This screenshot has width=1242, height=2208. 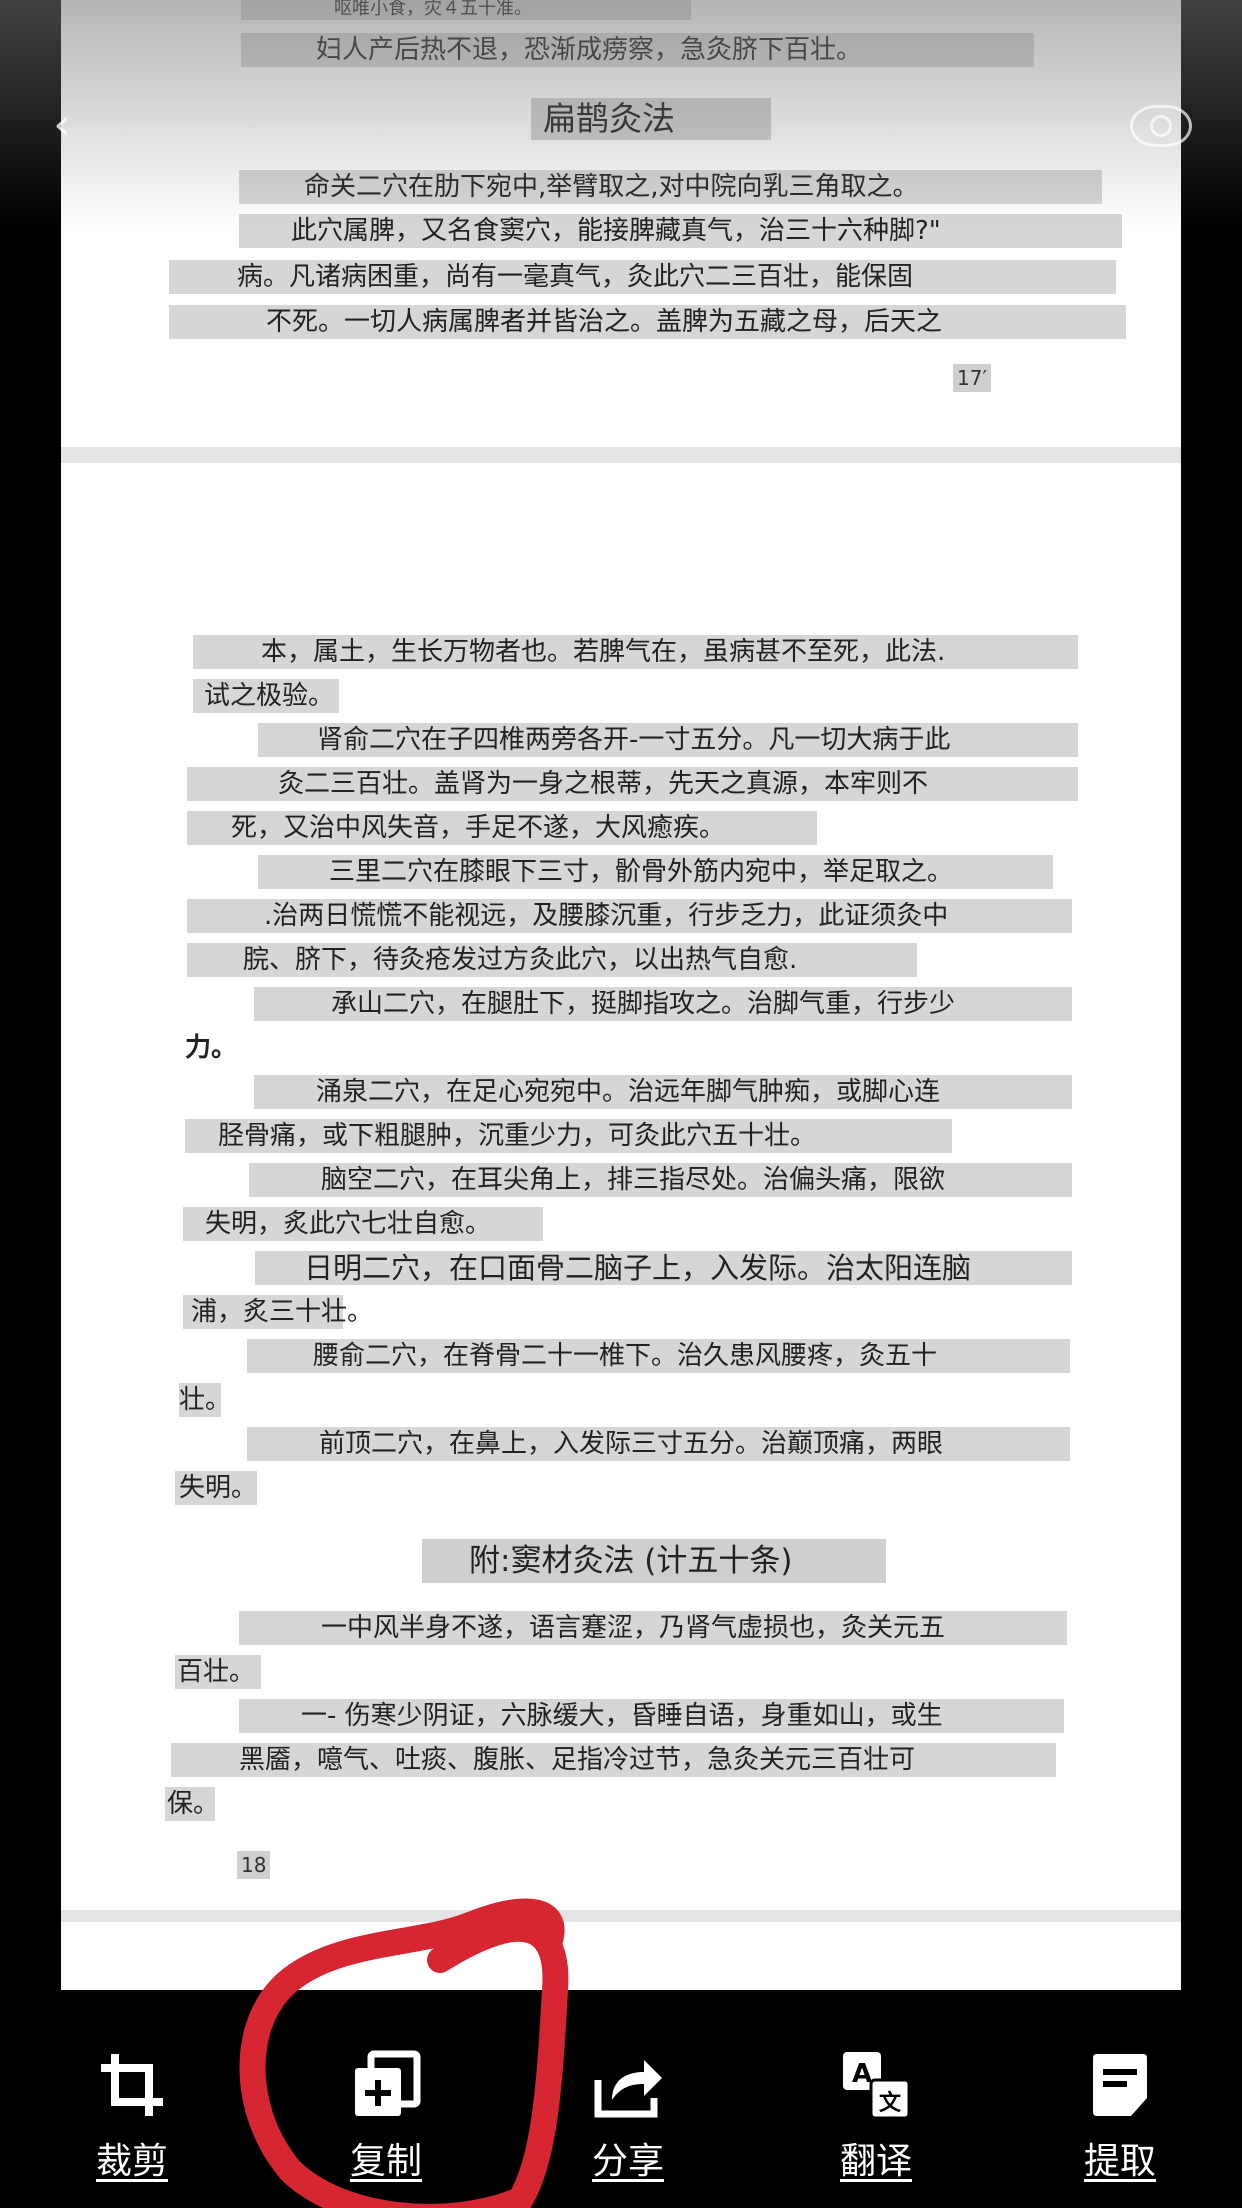 What do you see at coordinates (890, 2103) in the screenshot?
I see `svg-text: 文` at bounding box center [890, 2103].